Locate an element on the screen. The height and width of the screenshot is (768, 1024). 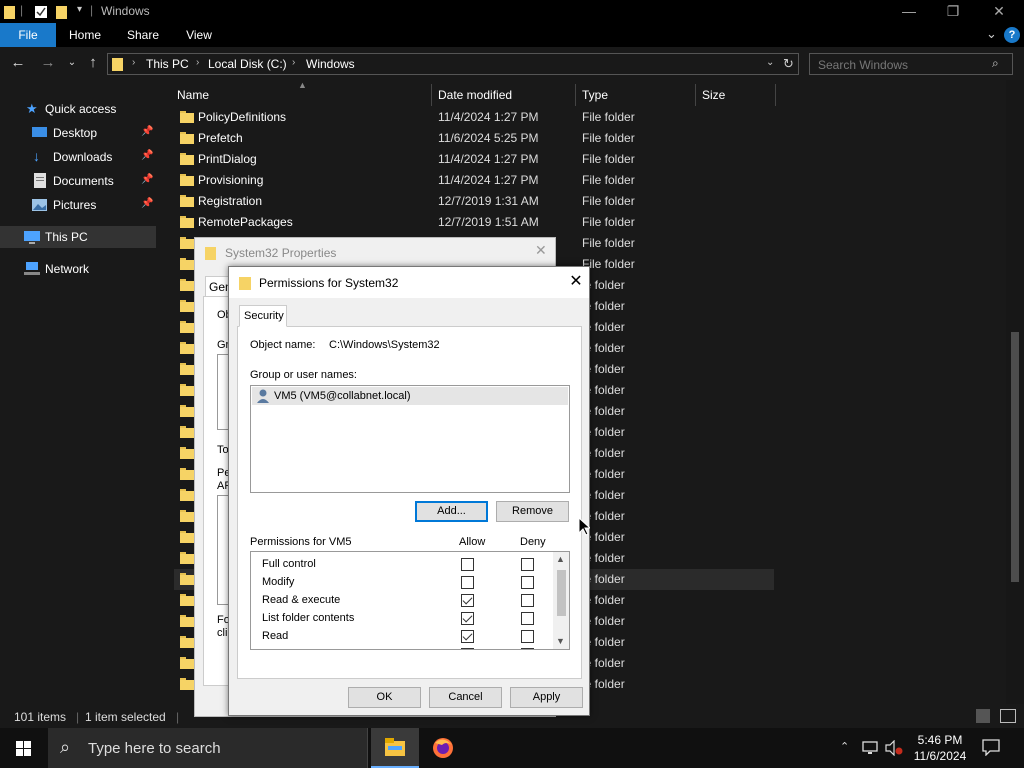
permissions-scrollbar: ▲ ▼ is located at coordinates (561, 600).